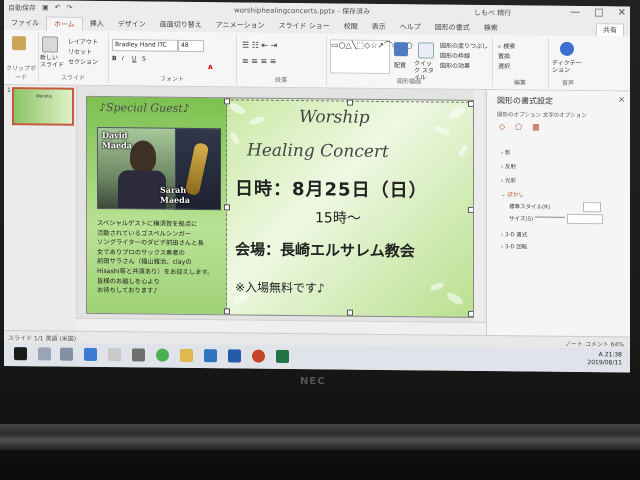 The image size is (640, 480). I want to click on shapes-gallery: ▭○△╲⬚◇☆↗⌒⬭→⬠, so click(371, 57).